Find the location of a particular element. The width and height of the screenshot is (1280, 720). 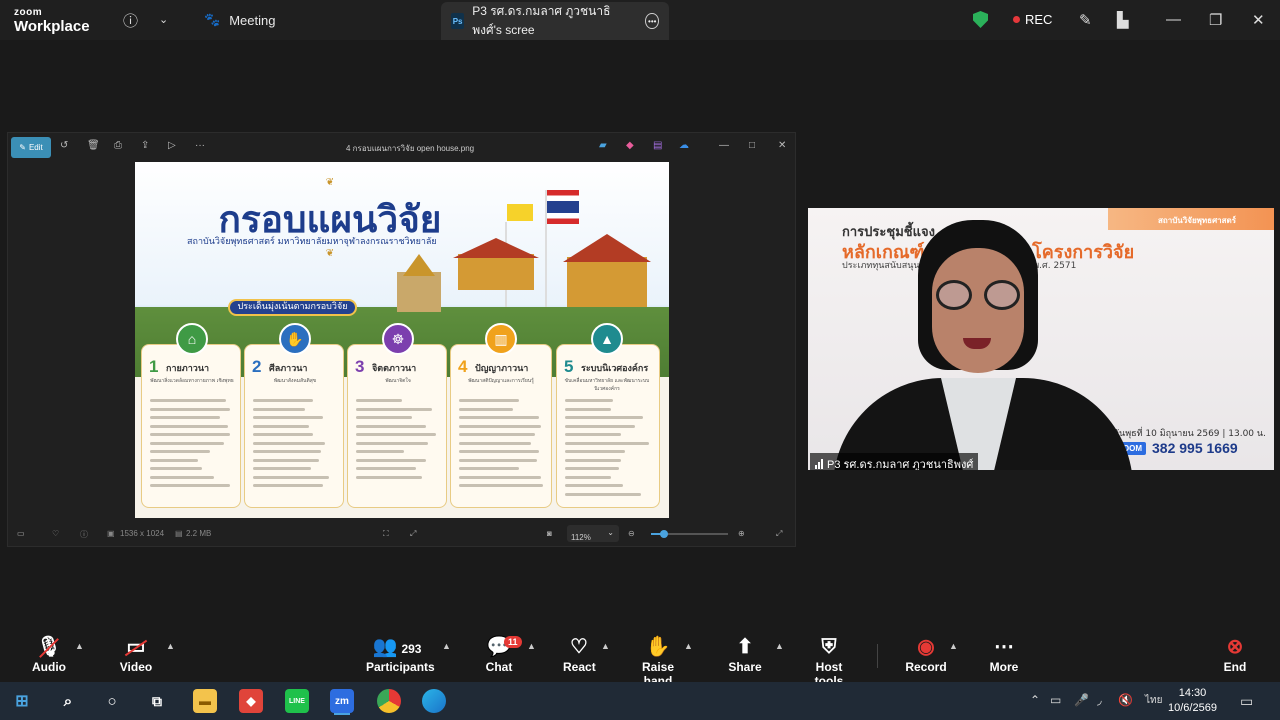

network-icon: ▭ is located at coordinates (1055, 700).